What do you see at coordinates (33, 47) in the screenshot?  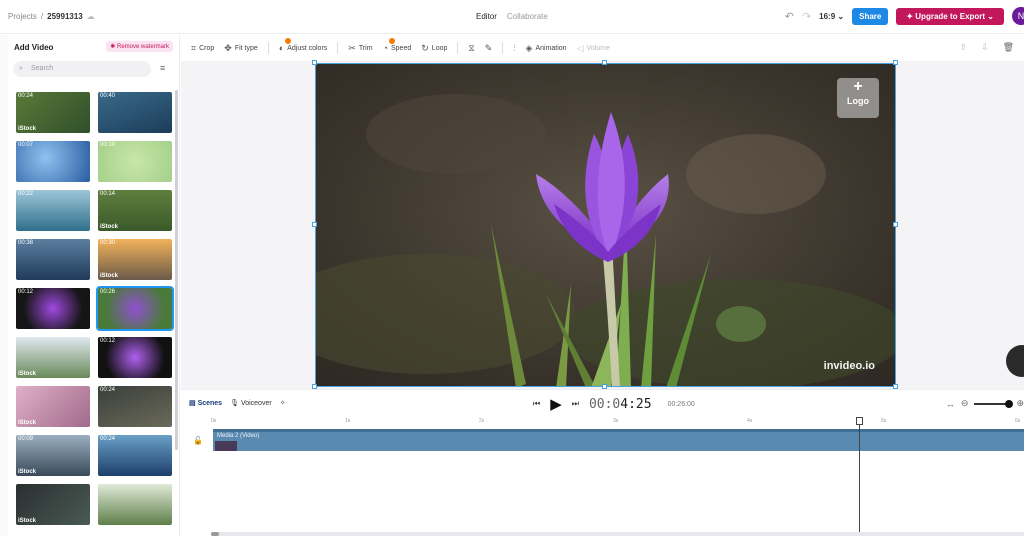 I see `panel-title: Add Video` at bounding box center [33, 47].